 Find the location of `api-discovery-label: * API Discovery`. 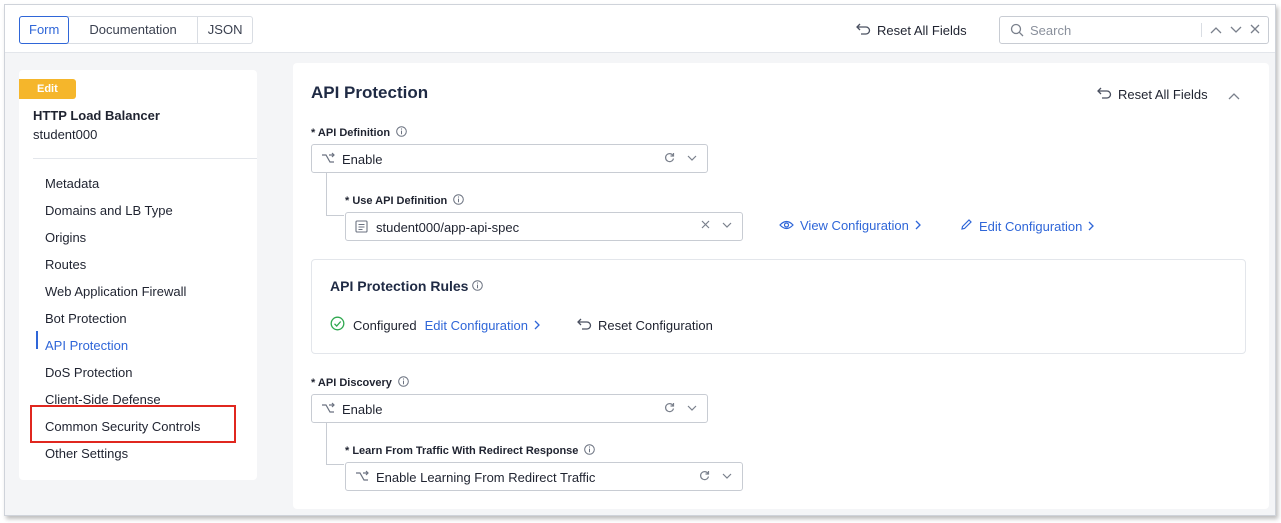

api-discovery-label: * API Discovery is located at coordinates (360, 383).